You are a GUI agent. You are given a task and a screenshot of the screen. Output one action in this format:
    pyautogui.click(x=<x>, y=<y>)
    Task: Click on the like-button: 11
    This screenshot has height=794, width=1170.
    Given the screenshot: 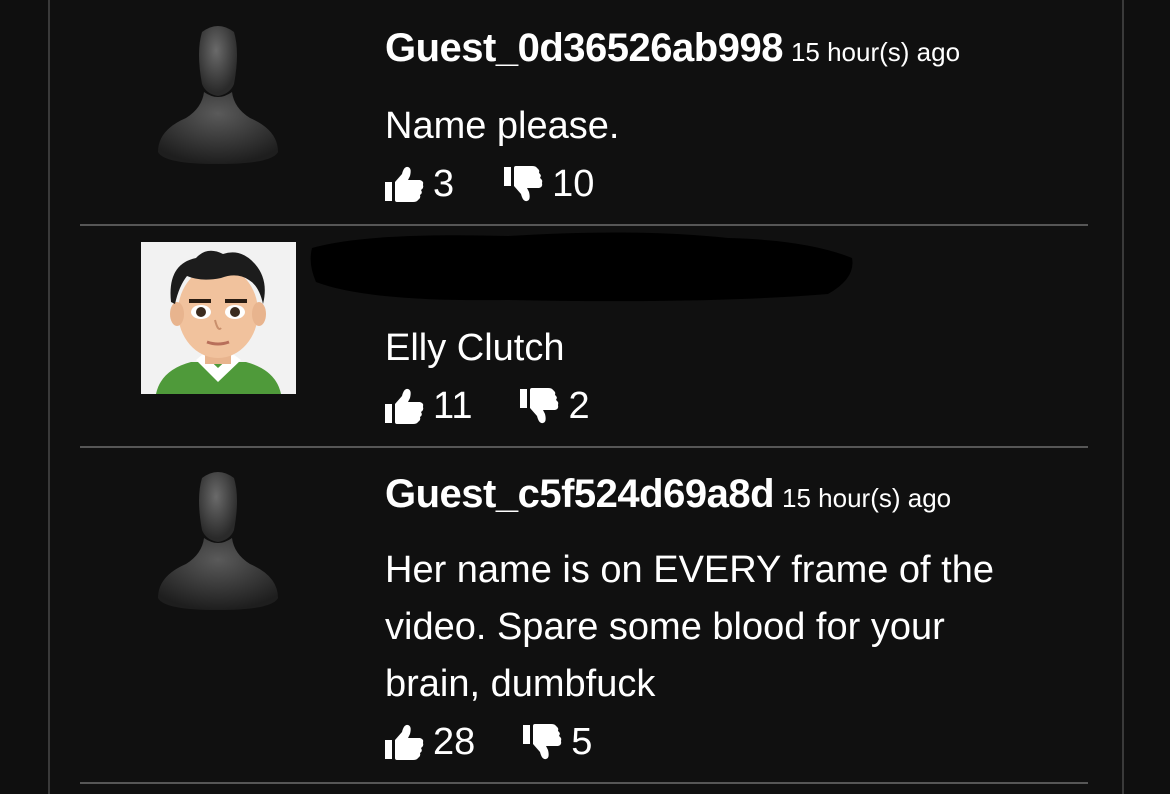 What is the action you would take?
    pyautogui.click(x=428, y=406)
    